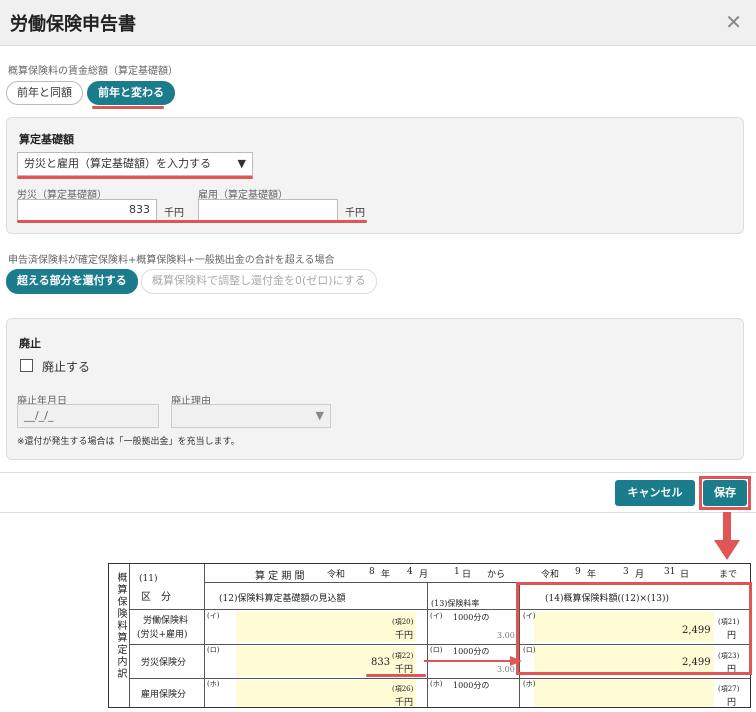 This screenshot has height=712, width=756. Describe the element at coordinates (336, 575) in the screenshot. I see `period-start-era: 令和` at that location.